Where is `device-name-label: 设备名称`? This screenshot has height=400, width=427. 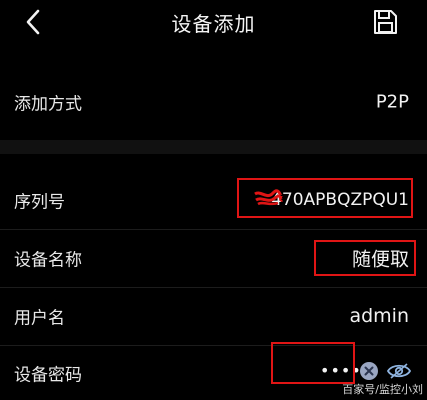 device-name-label: 设备名称 is located at coordinates (48, 260).